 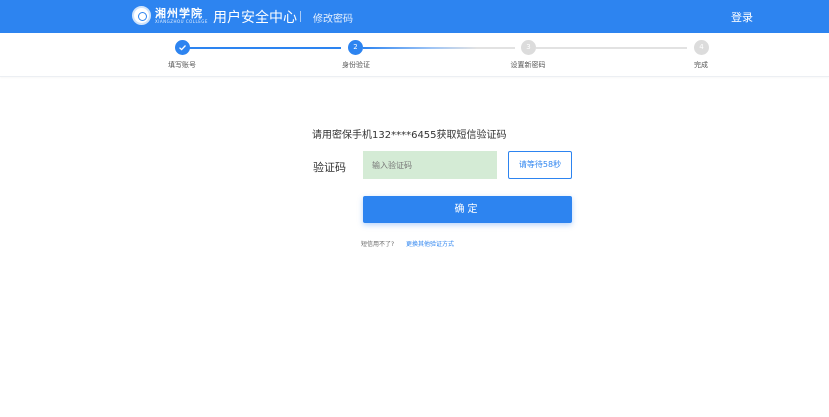 What do you see at coordinates (329, 167) in the screenshot?
I see `verification-code-label: 验证码` at bounding box center [329, 167].